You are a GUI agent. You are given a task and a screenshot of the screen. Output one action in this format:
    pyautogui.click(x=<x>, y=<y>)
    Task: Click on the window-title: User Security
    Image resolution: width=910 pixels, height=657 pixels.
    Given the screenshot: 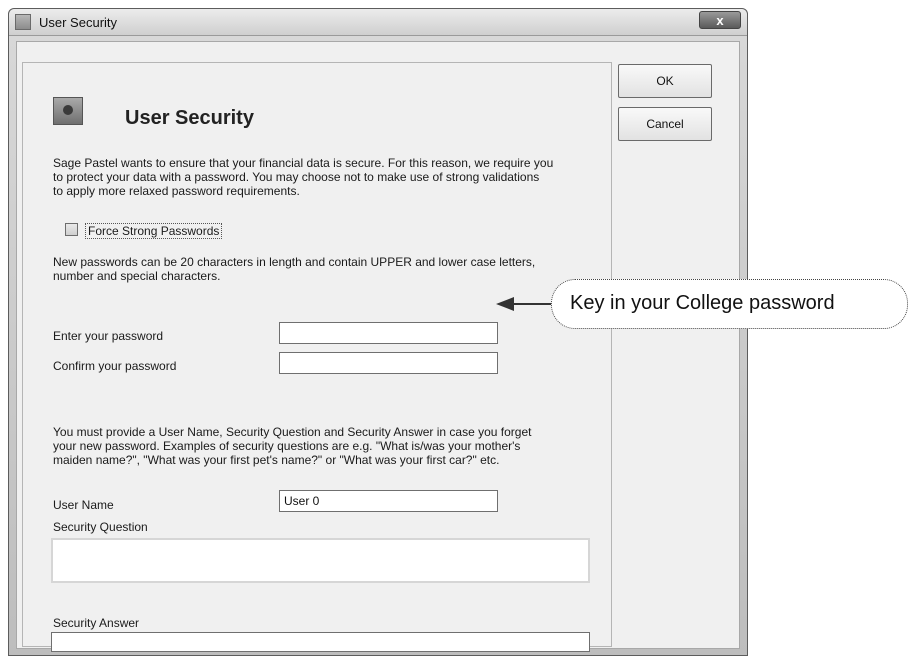 What is the action you would take?
    pyautogui.click(x=78, y=22)
    